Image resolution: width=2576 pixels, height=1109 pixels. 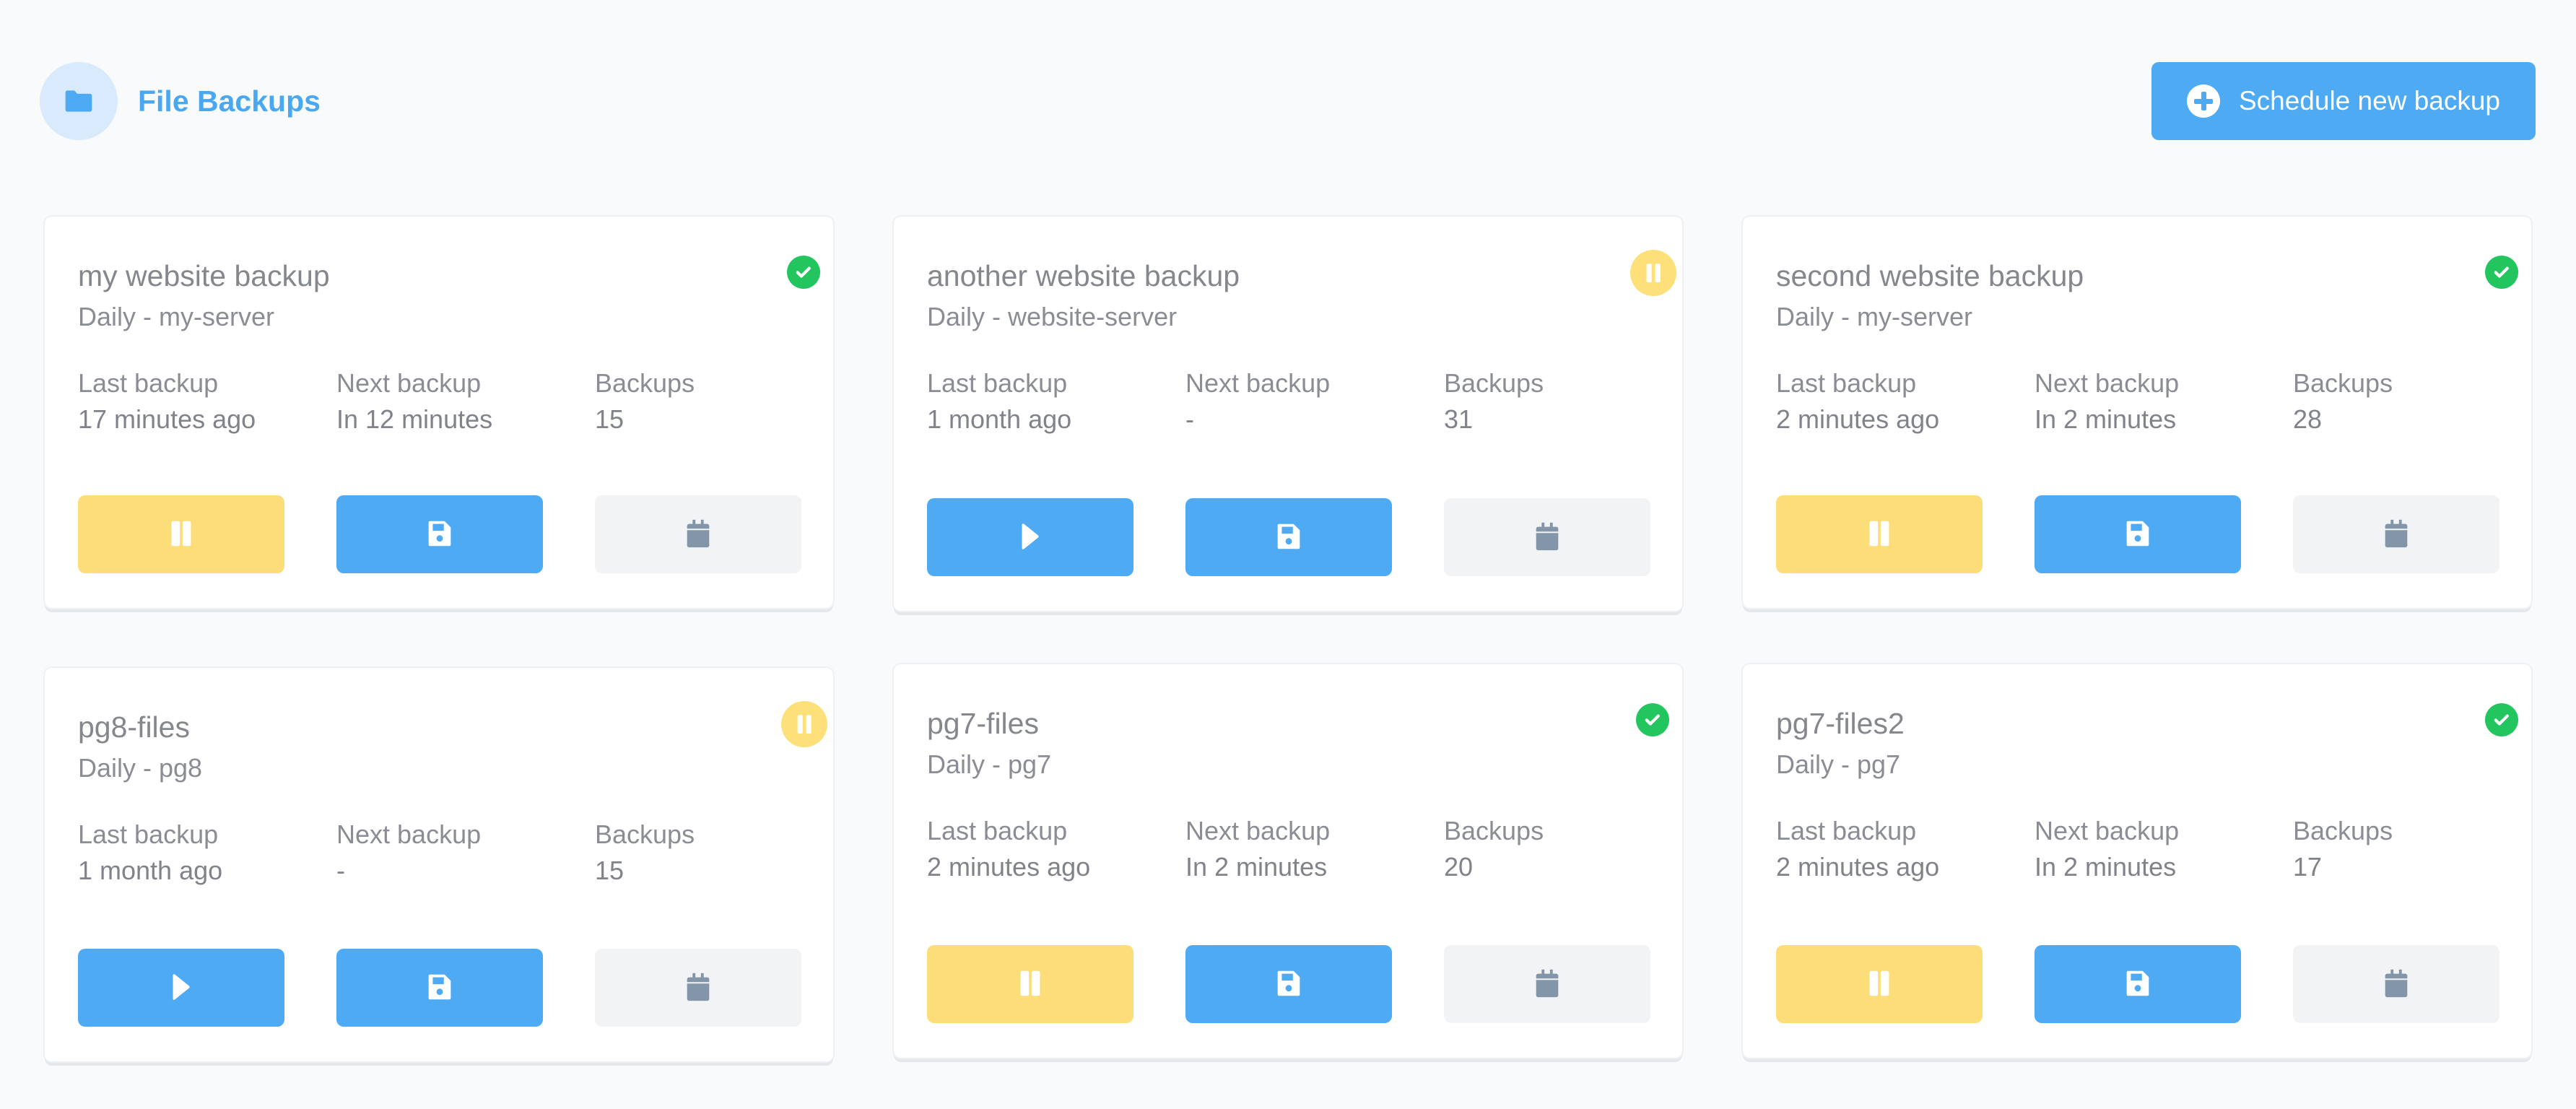 I want to click on last-backup-value: 17 minutes ago, so click(x=167, y=419).